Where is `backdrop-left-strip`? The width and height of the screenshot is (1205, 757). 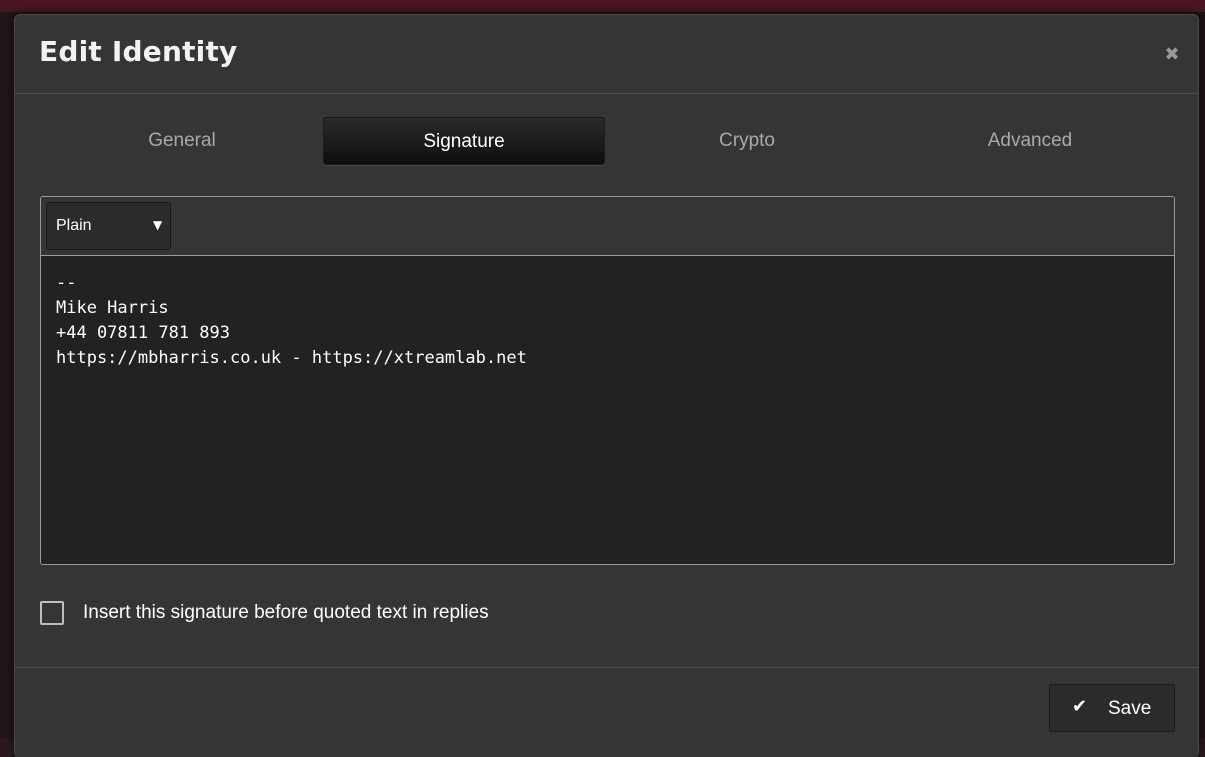 backdrop-left-strip is located at coordinates (7, 375).